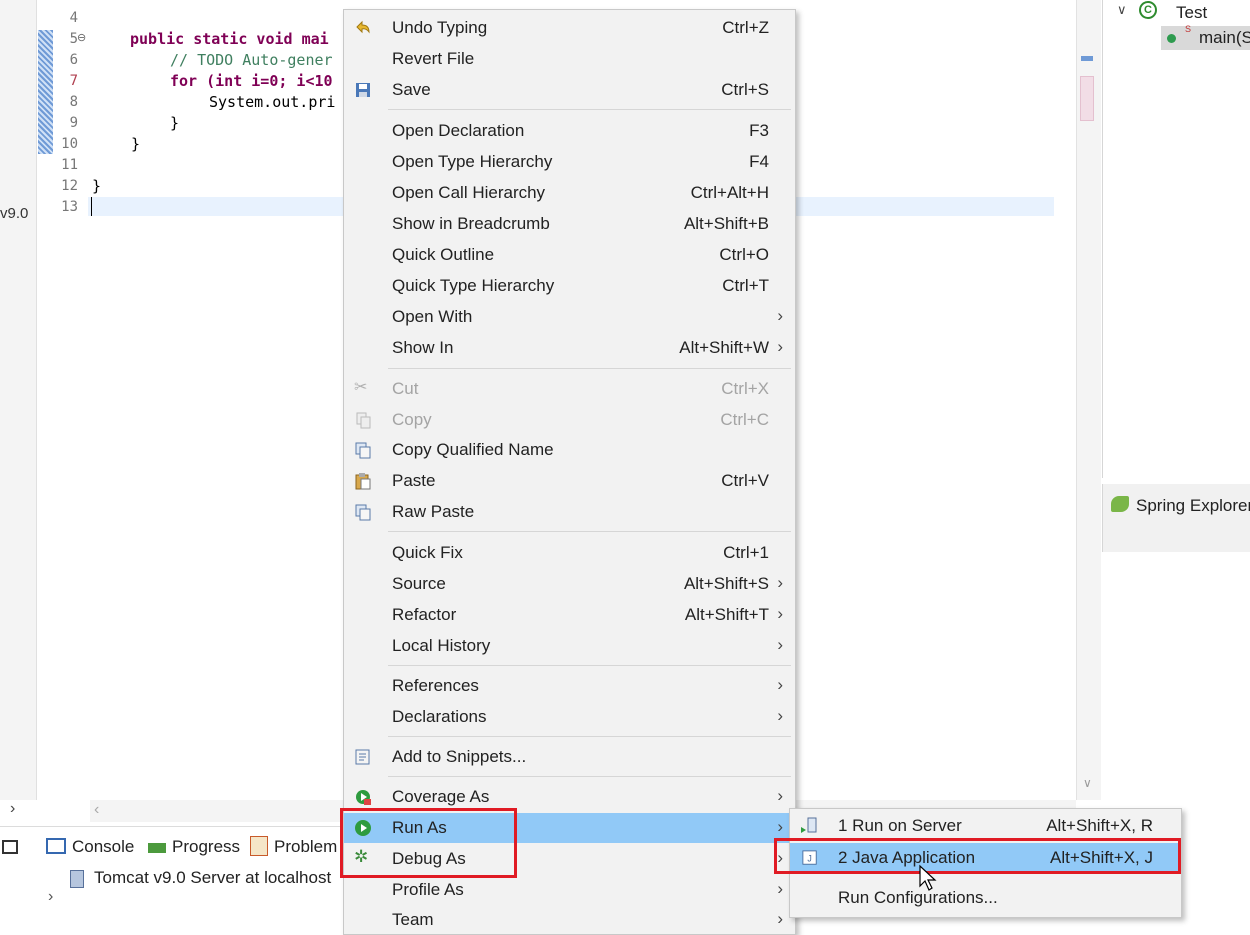 The width and height of the screenshot is (1250, 935). Describe the element at coordinates (569, 450) in the screenshot. I see `menu-item-copy-qualified-name: Copy Qualified Name` at that location.